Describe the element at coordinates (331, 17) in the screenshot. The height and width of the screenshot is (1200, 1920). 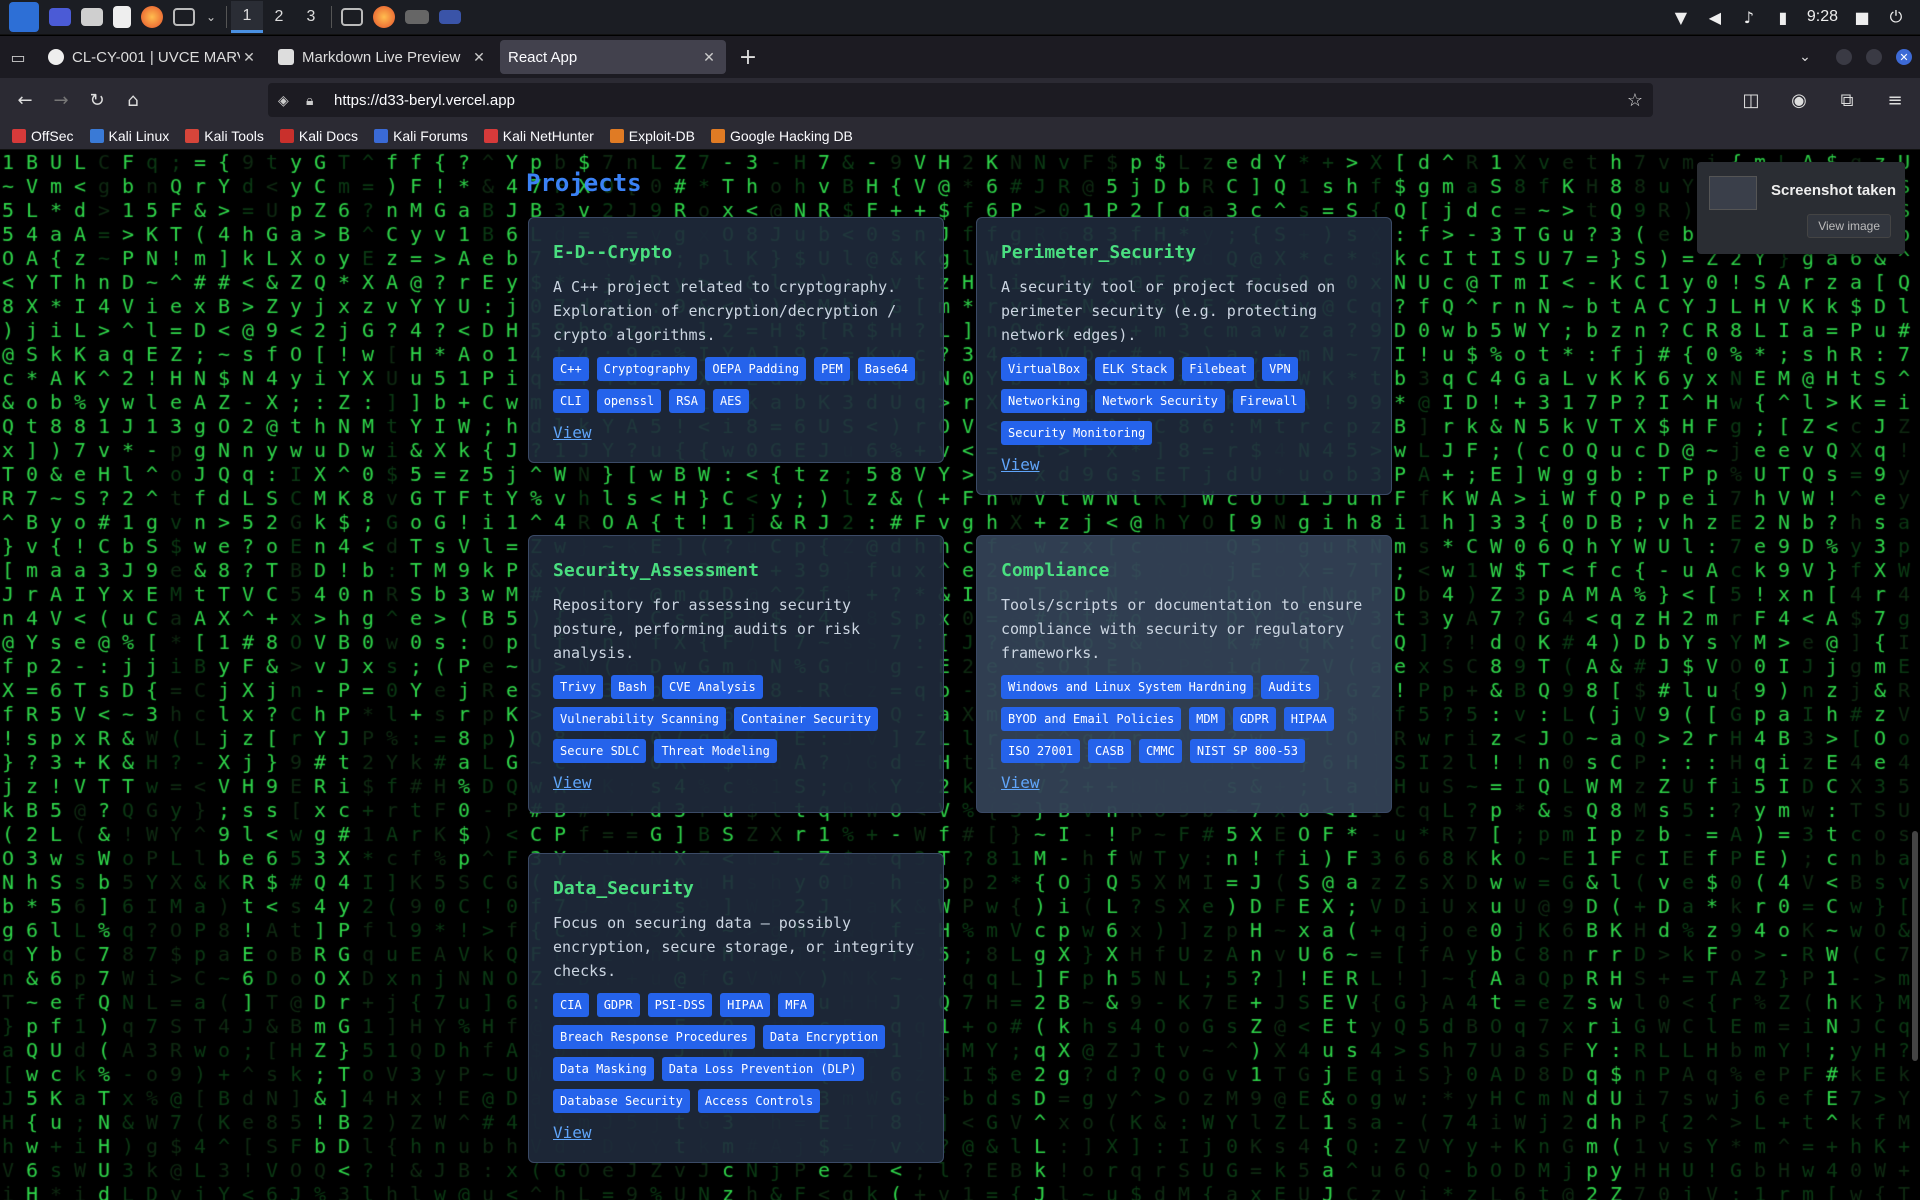
I see `divider` at that location.